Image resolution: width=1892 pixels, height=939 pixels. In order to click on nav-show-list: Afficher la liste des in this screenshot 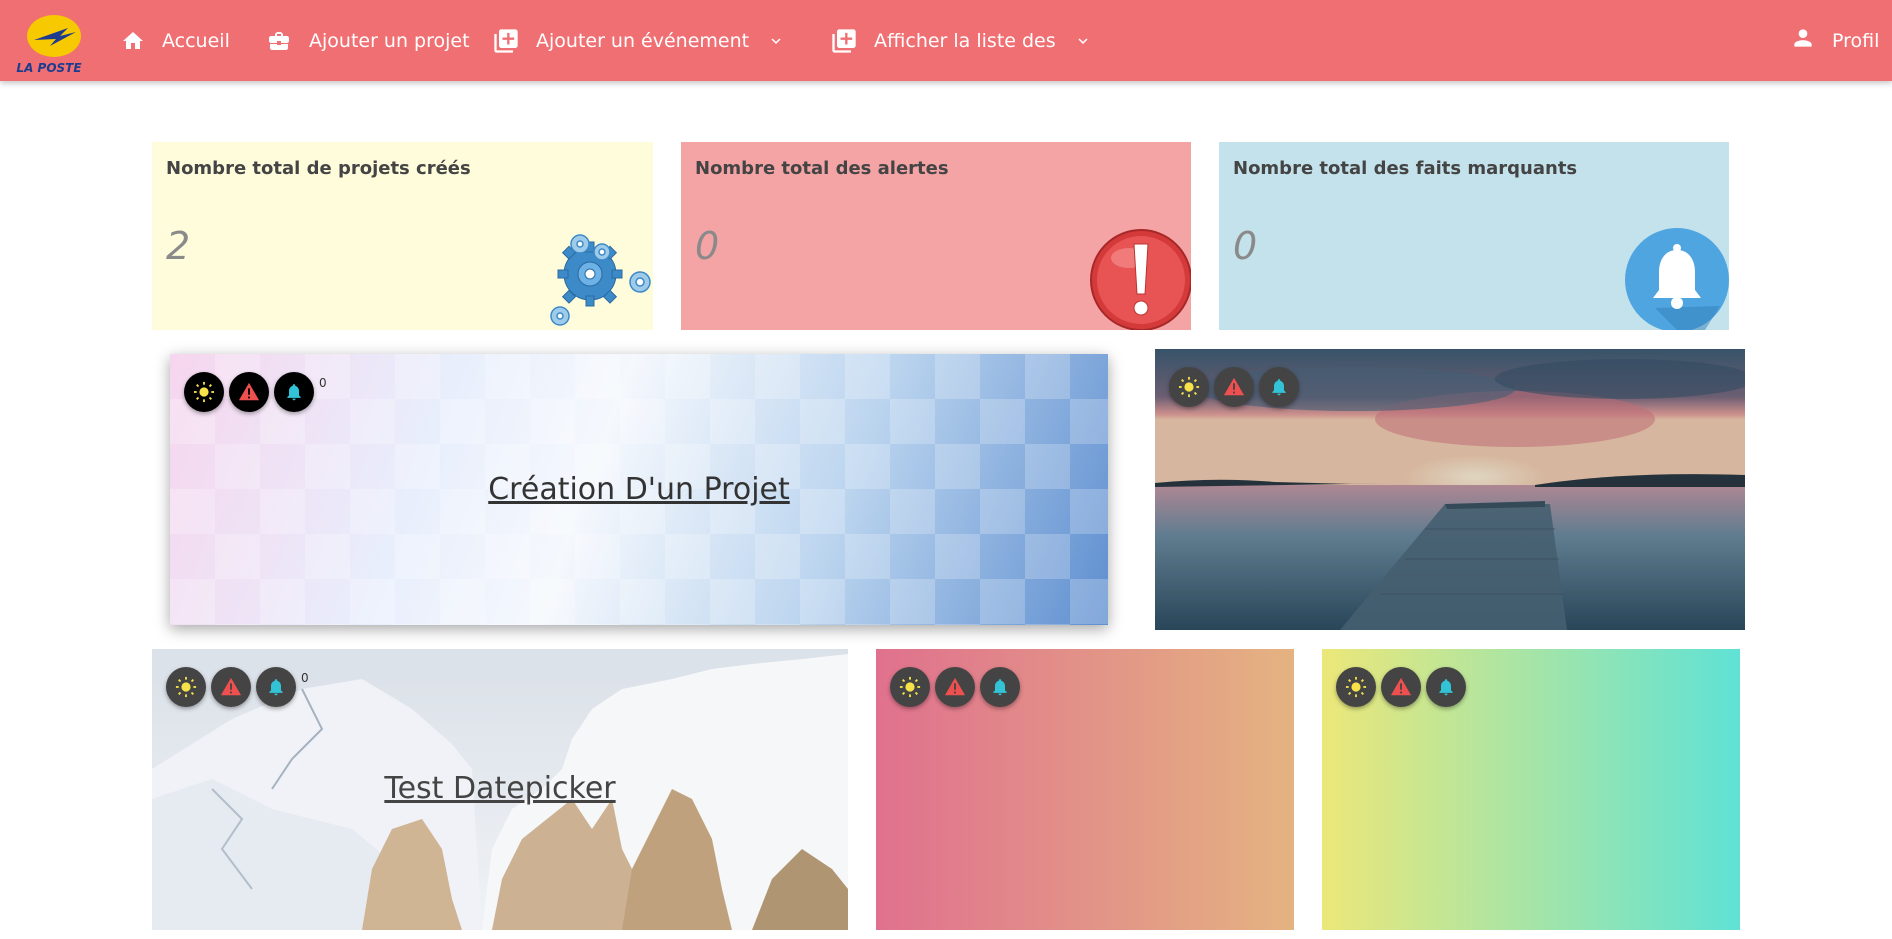, I will do `click(969, 40)`.